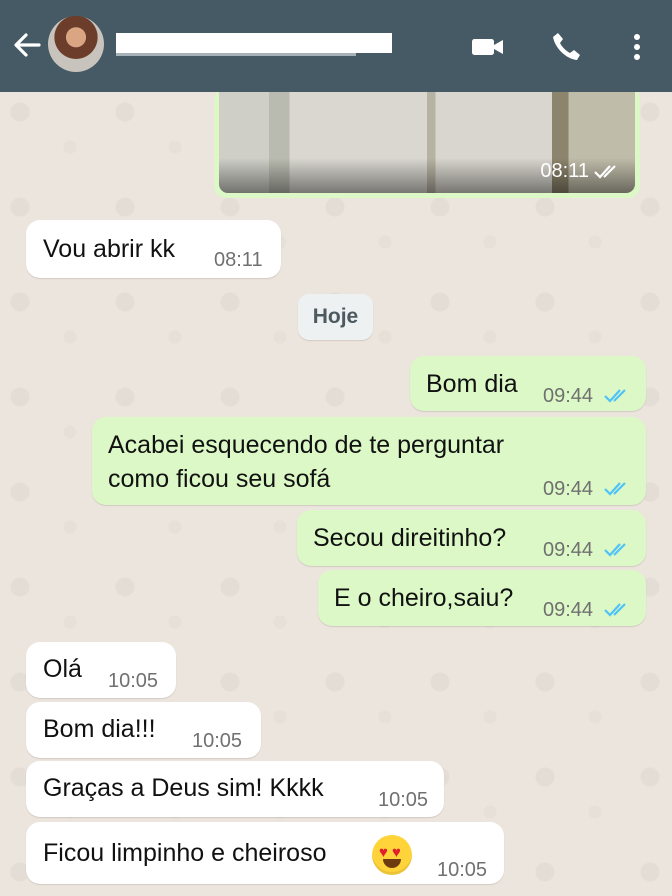 The image size is (672, 896). I want to click on contact-name-partial, so click(236, 58).